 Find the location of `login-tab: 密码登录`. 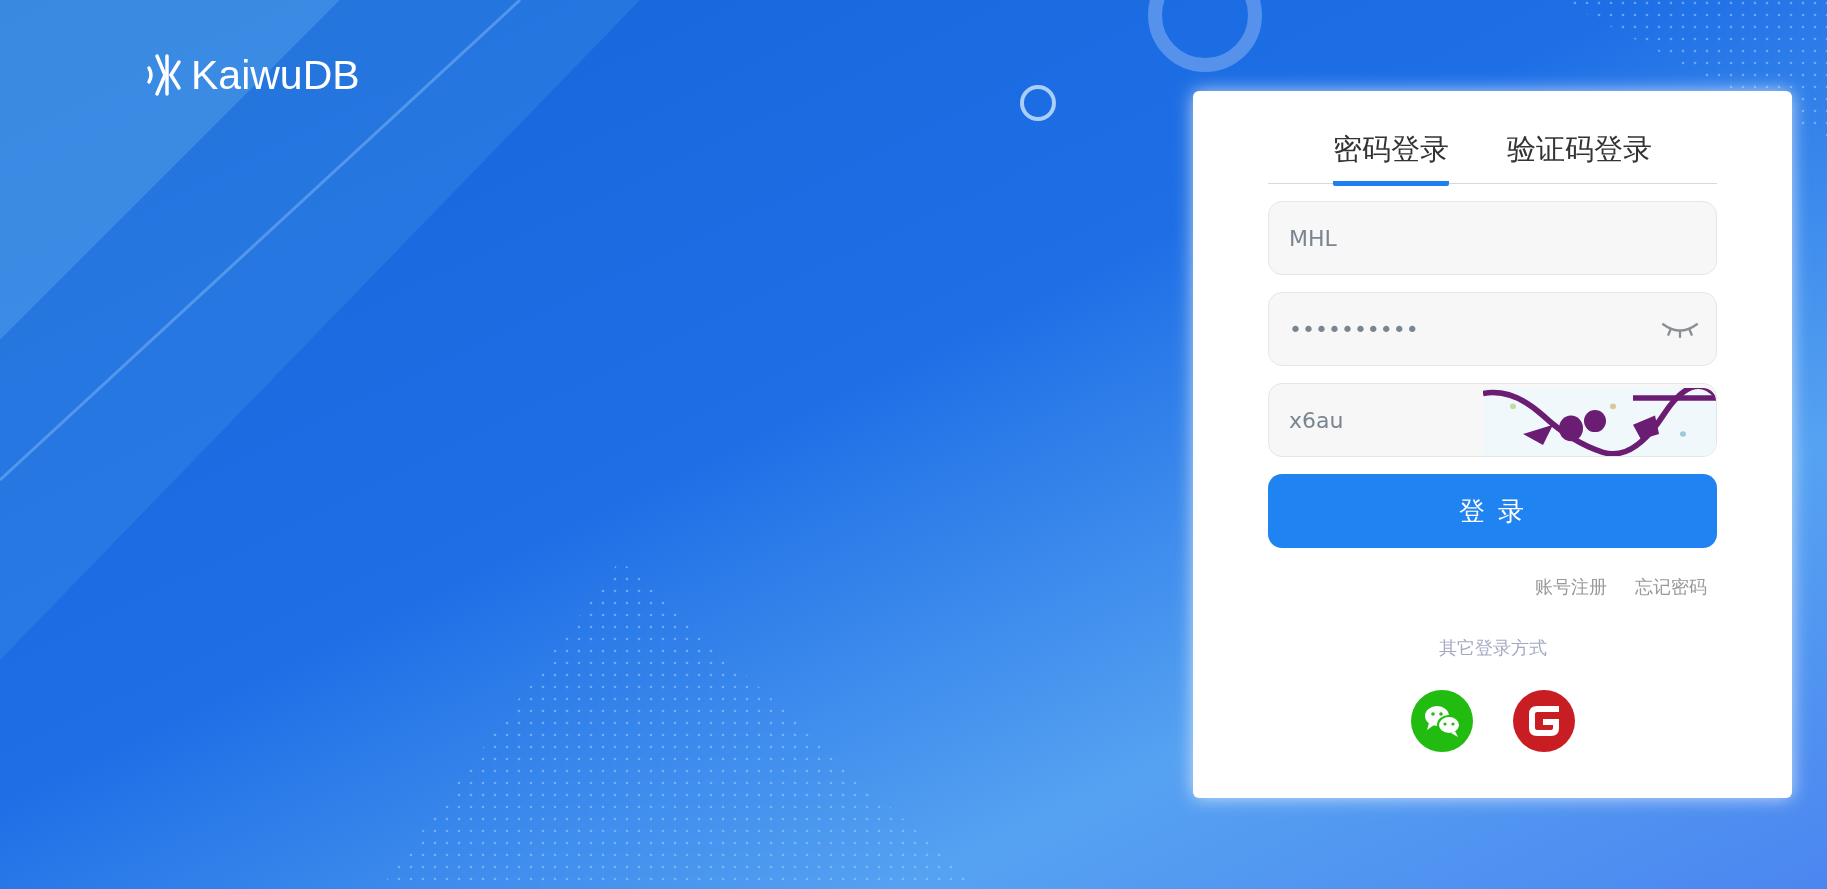

login-tab: 密码登录 is located at coordinates (1391, 157).